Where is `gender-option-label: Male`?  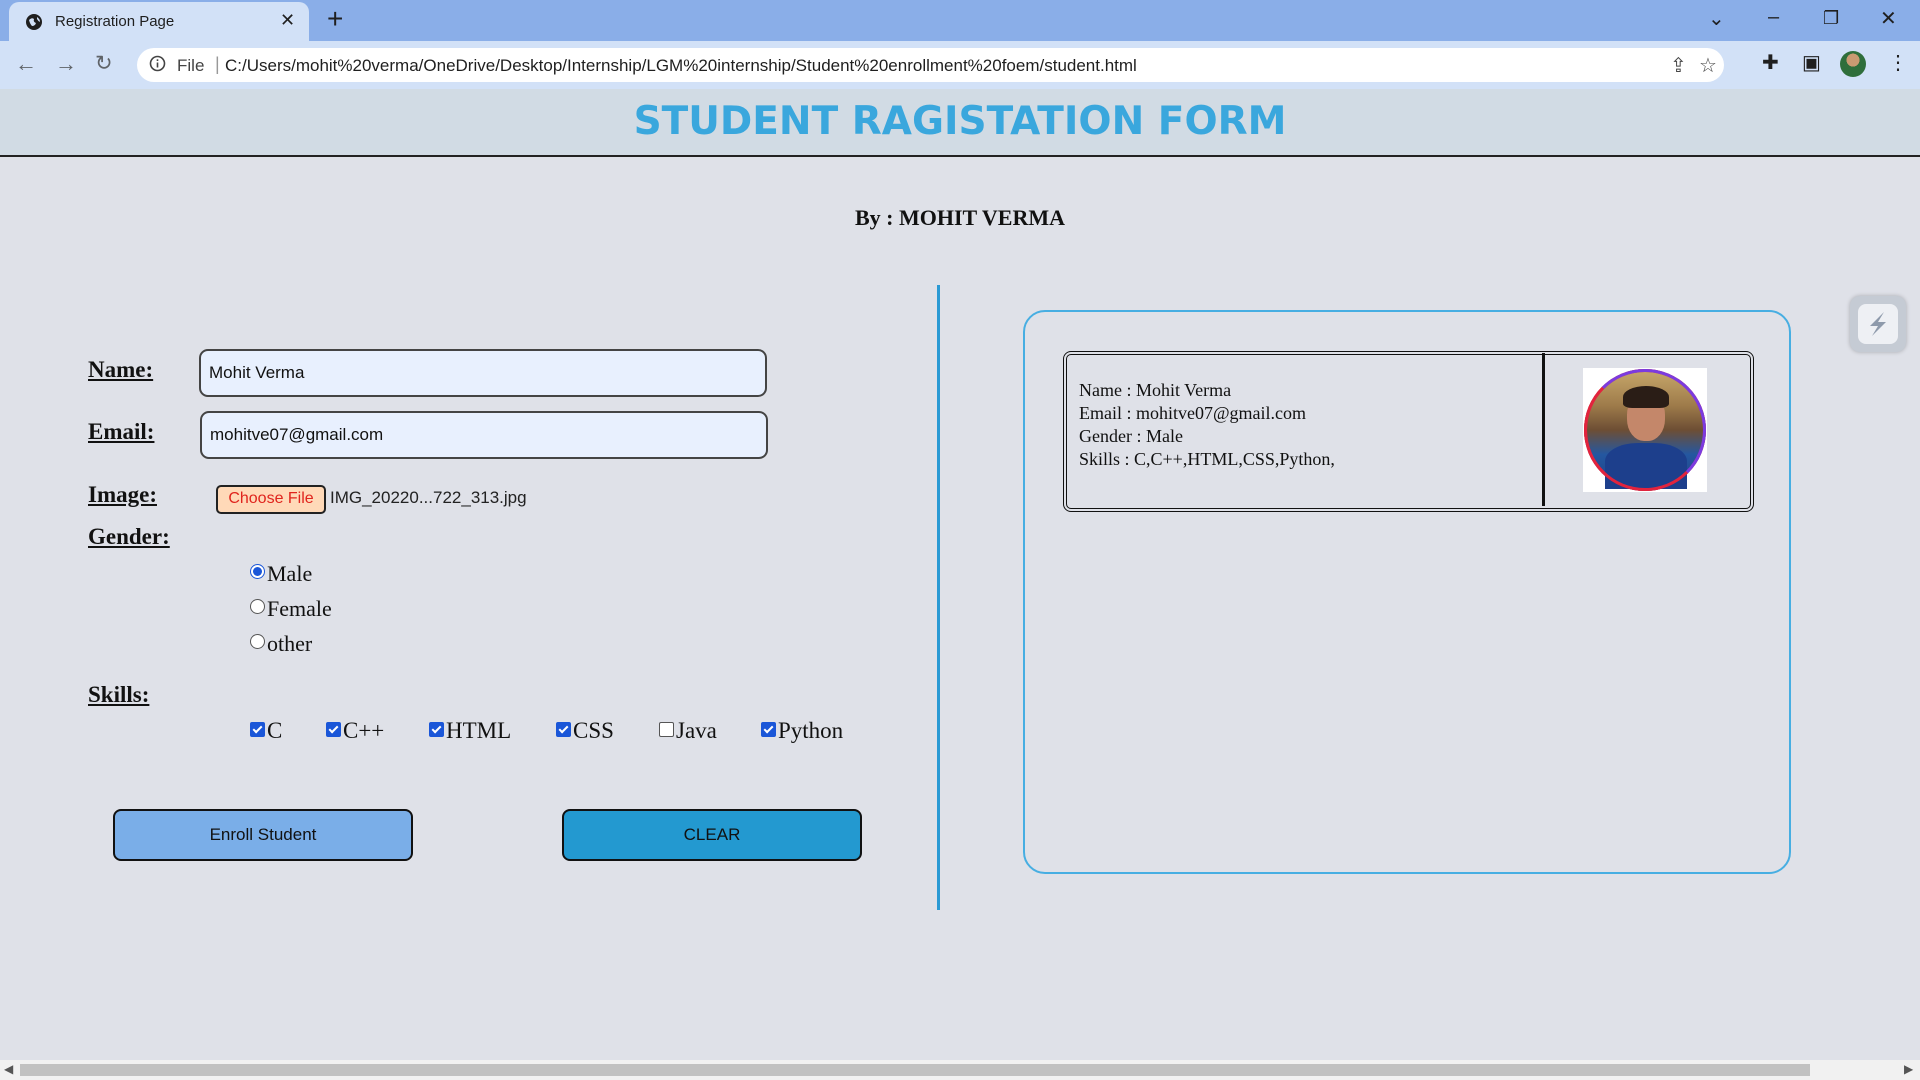 gender-option-label: Male is located at coordinates (290, 573).